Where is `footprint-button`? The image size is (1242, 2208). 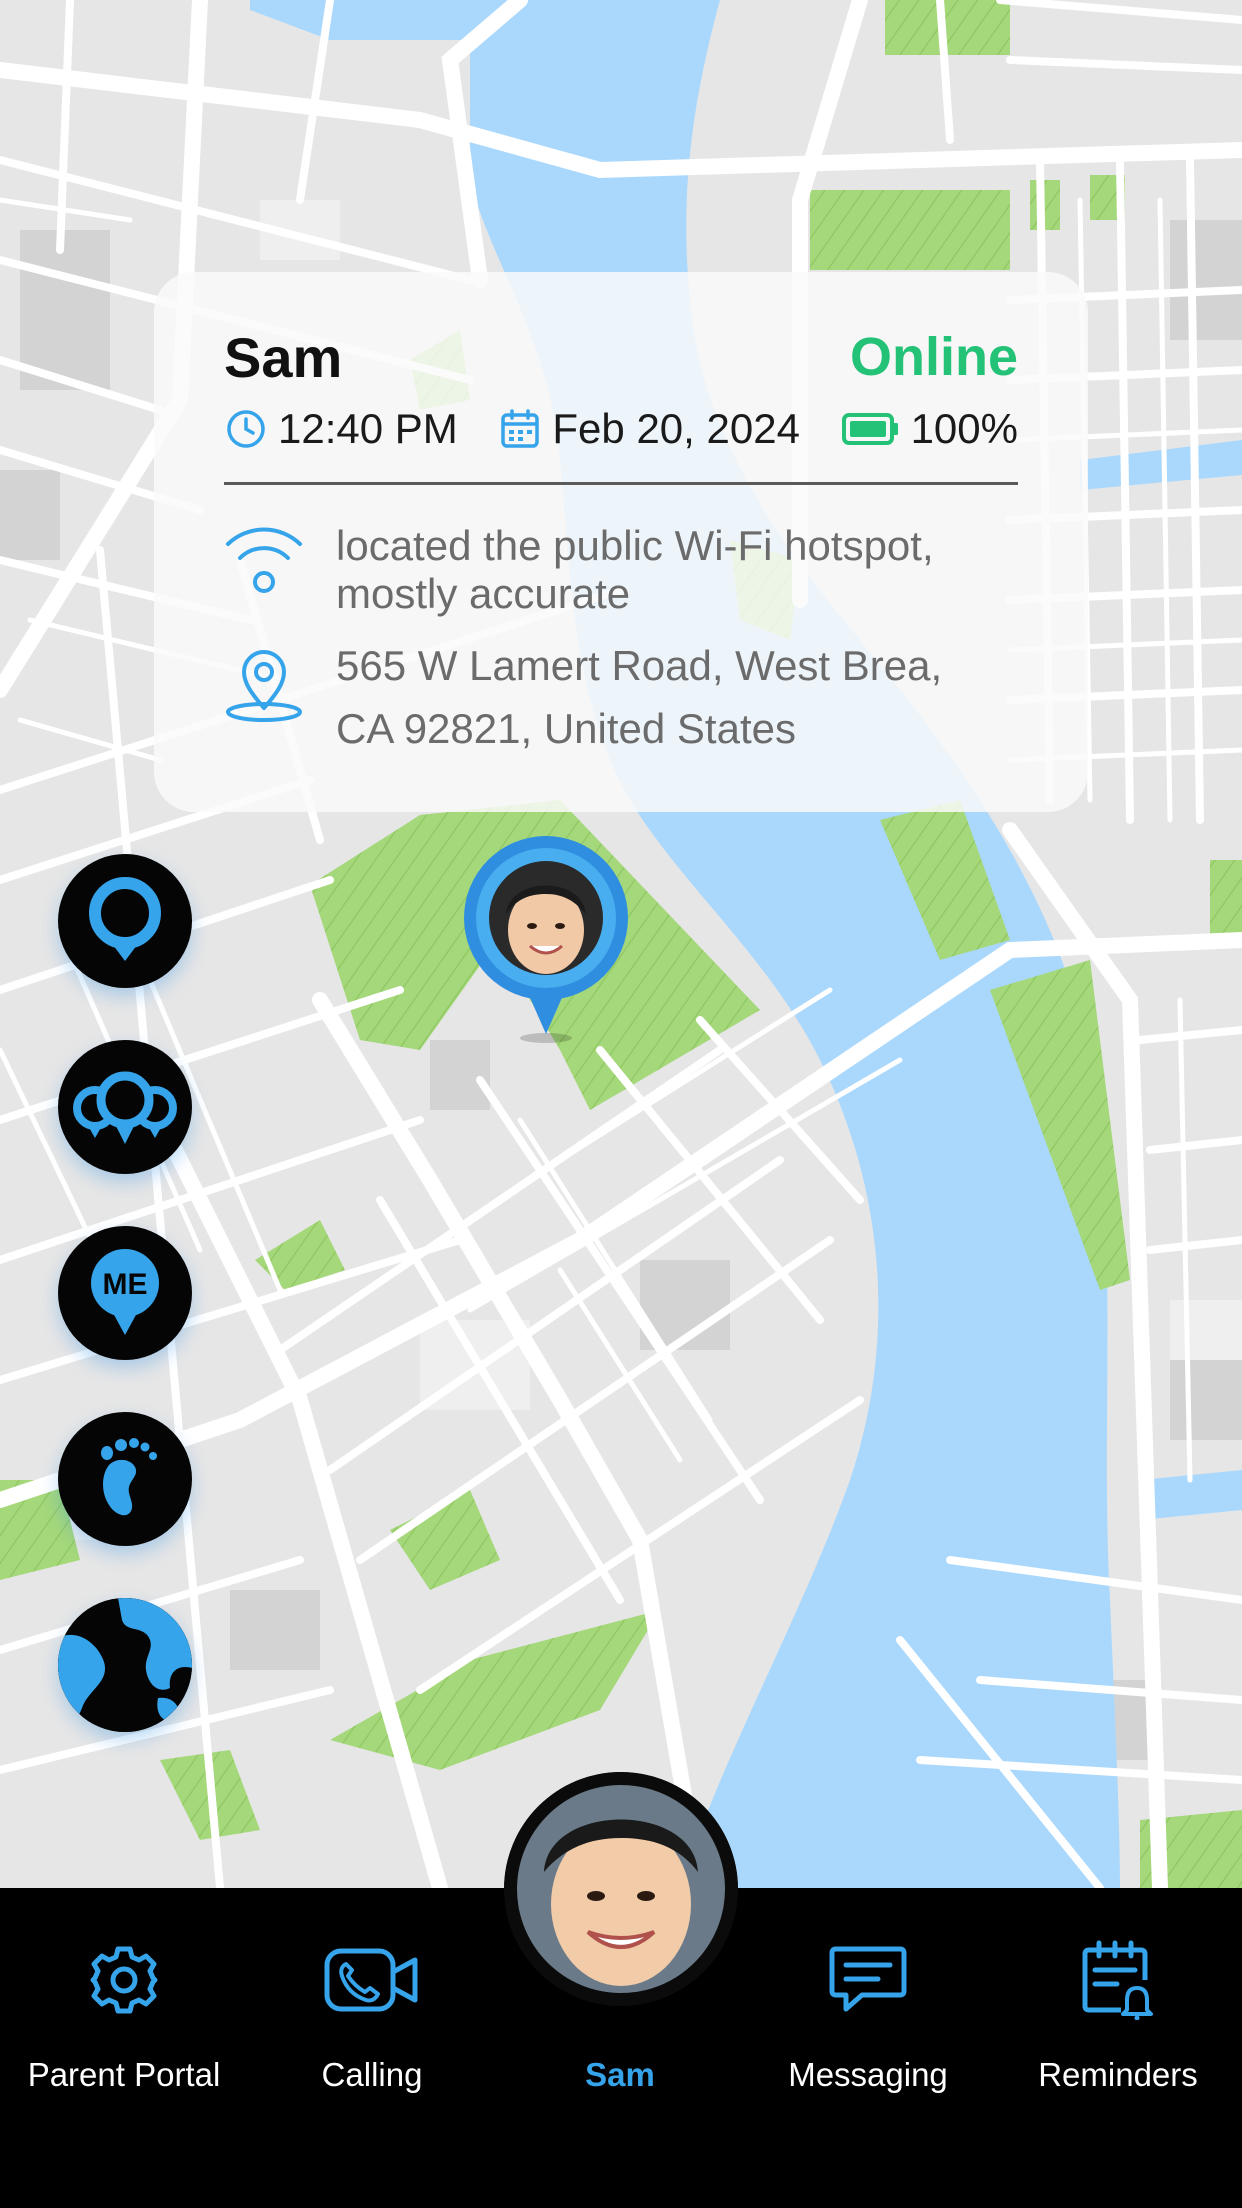
footprint-button is located at coordinates (125, 1479).